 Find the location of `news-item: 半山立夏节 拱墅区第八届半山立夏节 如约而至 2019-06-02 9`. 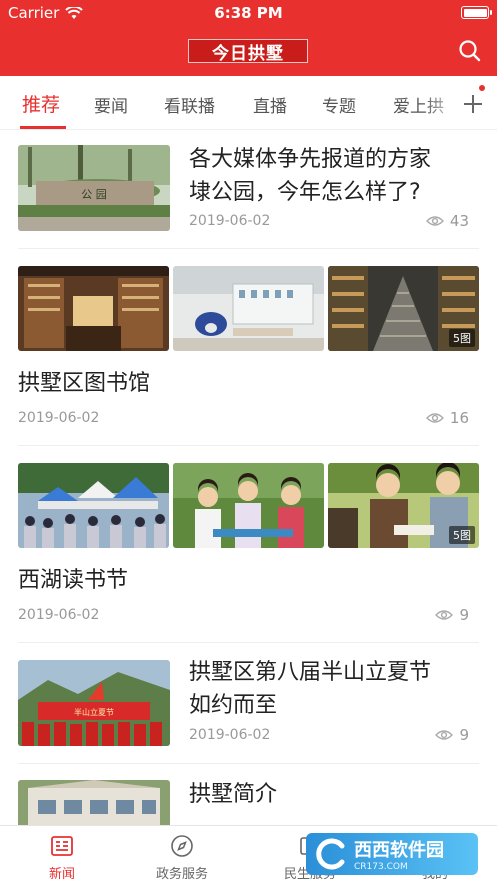

news-item: 半山立夏节 拱墅区第八届半山立夏节 如约而至 2019-06-02 9 is located at coordinates (248, 703).